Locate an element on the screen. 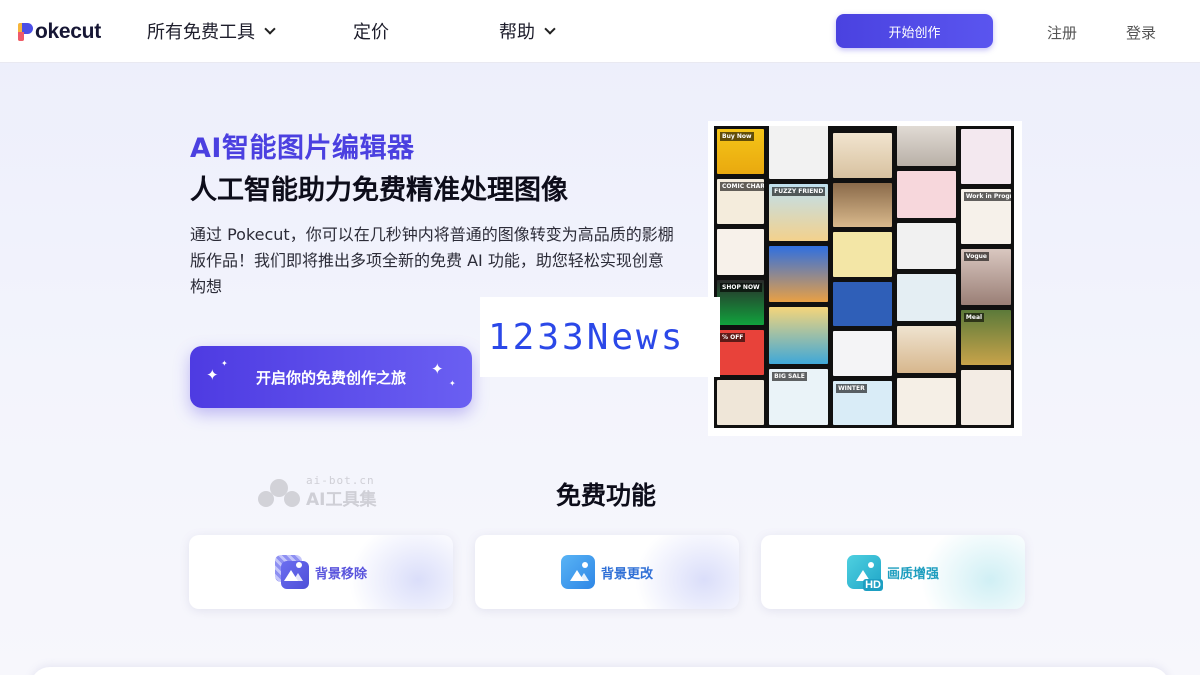 The height and width of the screenshot is (675, 1200). hero-title: 人工智能助力免费精准处理图像 is located at coordinates (379, 190).